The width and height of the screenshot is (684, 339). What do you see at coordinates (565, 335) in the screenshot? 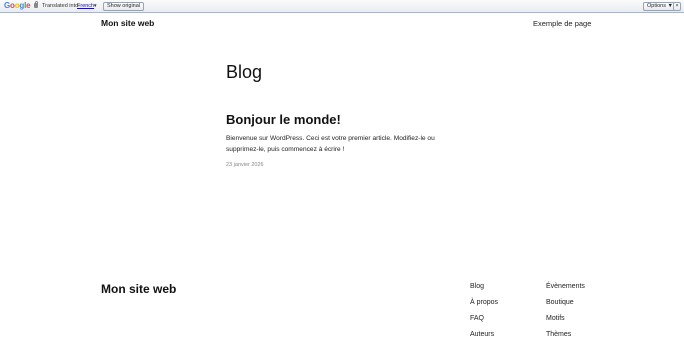
I see `footer-link-themes: Thèmes` at bounding box center [565, 335].